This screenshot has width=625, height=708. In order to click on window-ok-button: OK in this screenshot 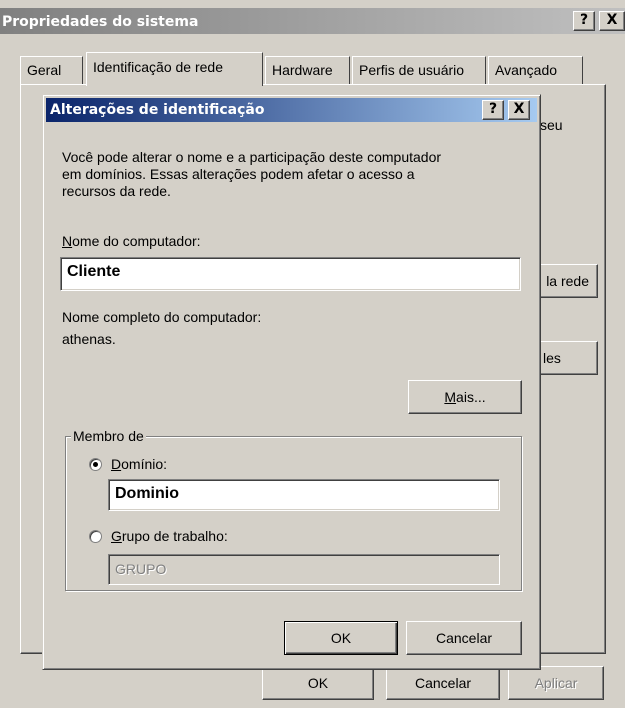, I will do `click(318, 683)`.